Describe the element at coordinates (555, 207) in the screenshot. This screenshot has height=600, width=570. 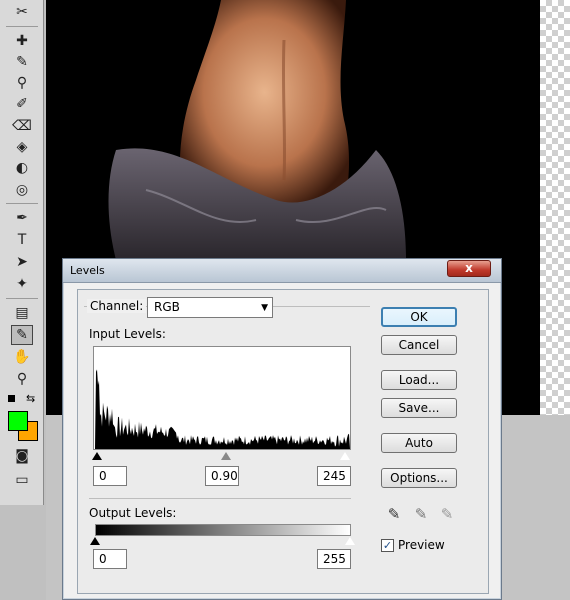
I see `transparency-checkerboard` at that location.